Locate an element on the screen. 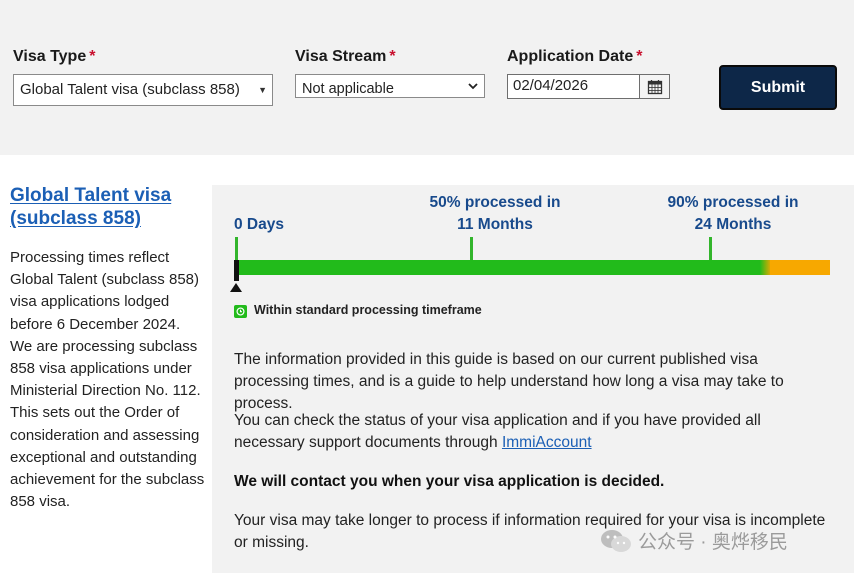  caret-down-icon: ▼ is located at coordinates (262, 90).